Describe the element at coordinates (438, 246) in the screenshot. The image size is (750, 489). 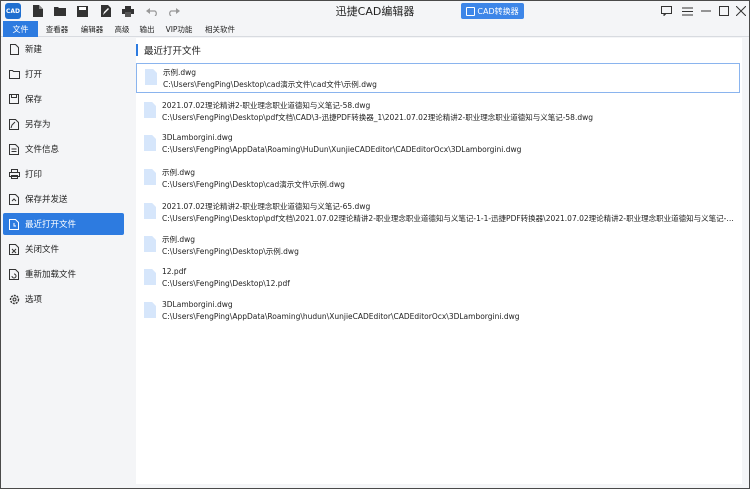
I see `recent-file-item: 示例.dwg C:\Users\FengPing\Desktop\示例.dwg` at that location.